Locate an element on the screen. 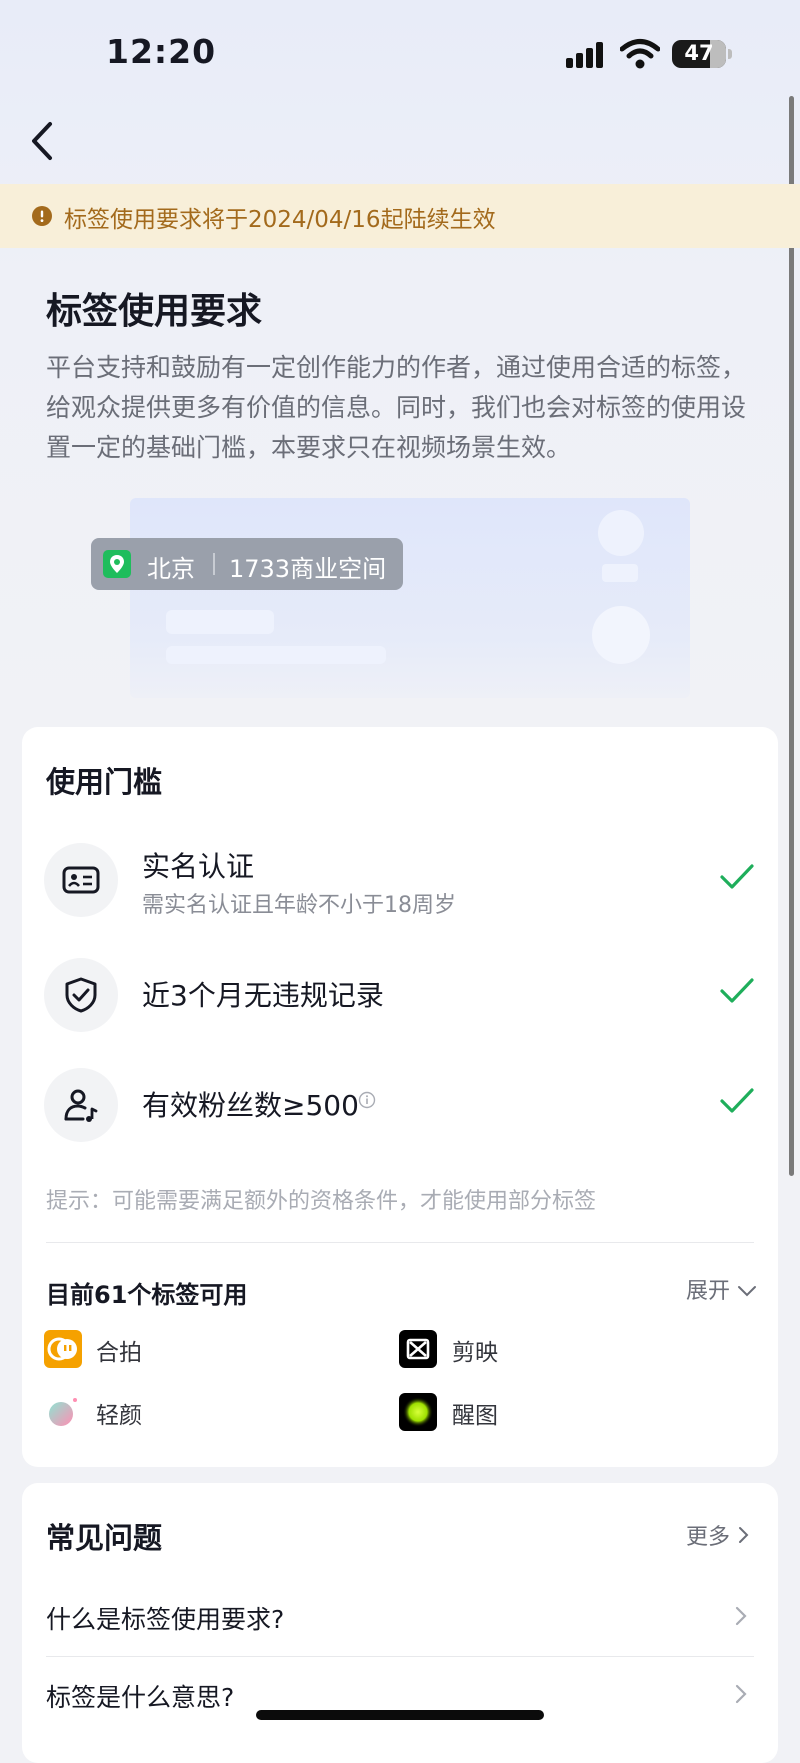  location-place: 1733商业空间 is located at coordinates (308, 569).